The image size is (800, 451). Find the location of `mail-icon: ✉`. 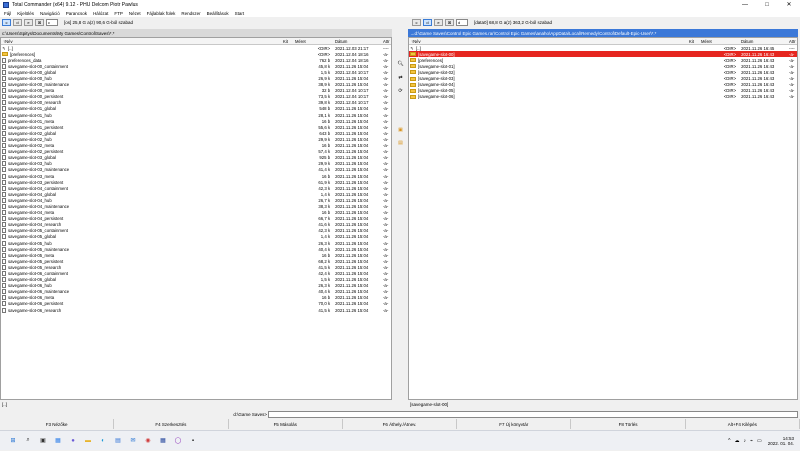

mail-icon: ✉ is located at coordinates (133, 441).